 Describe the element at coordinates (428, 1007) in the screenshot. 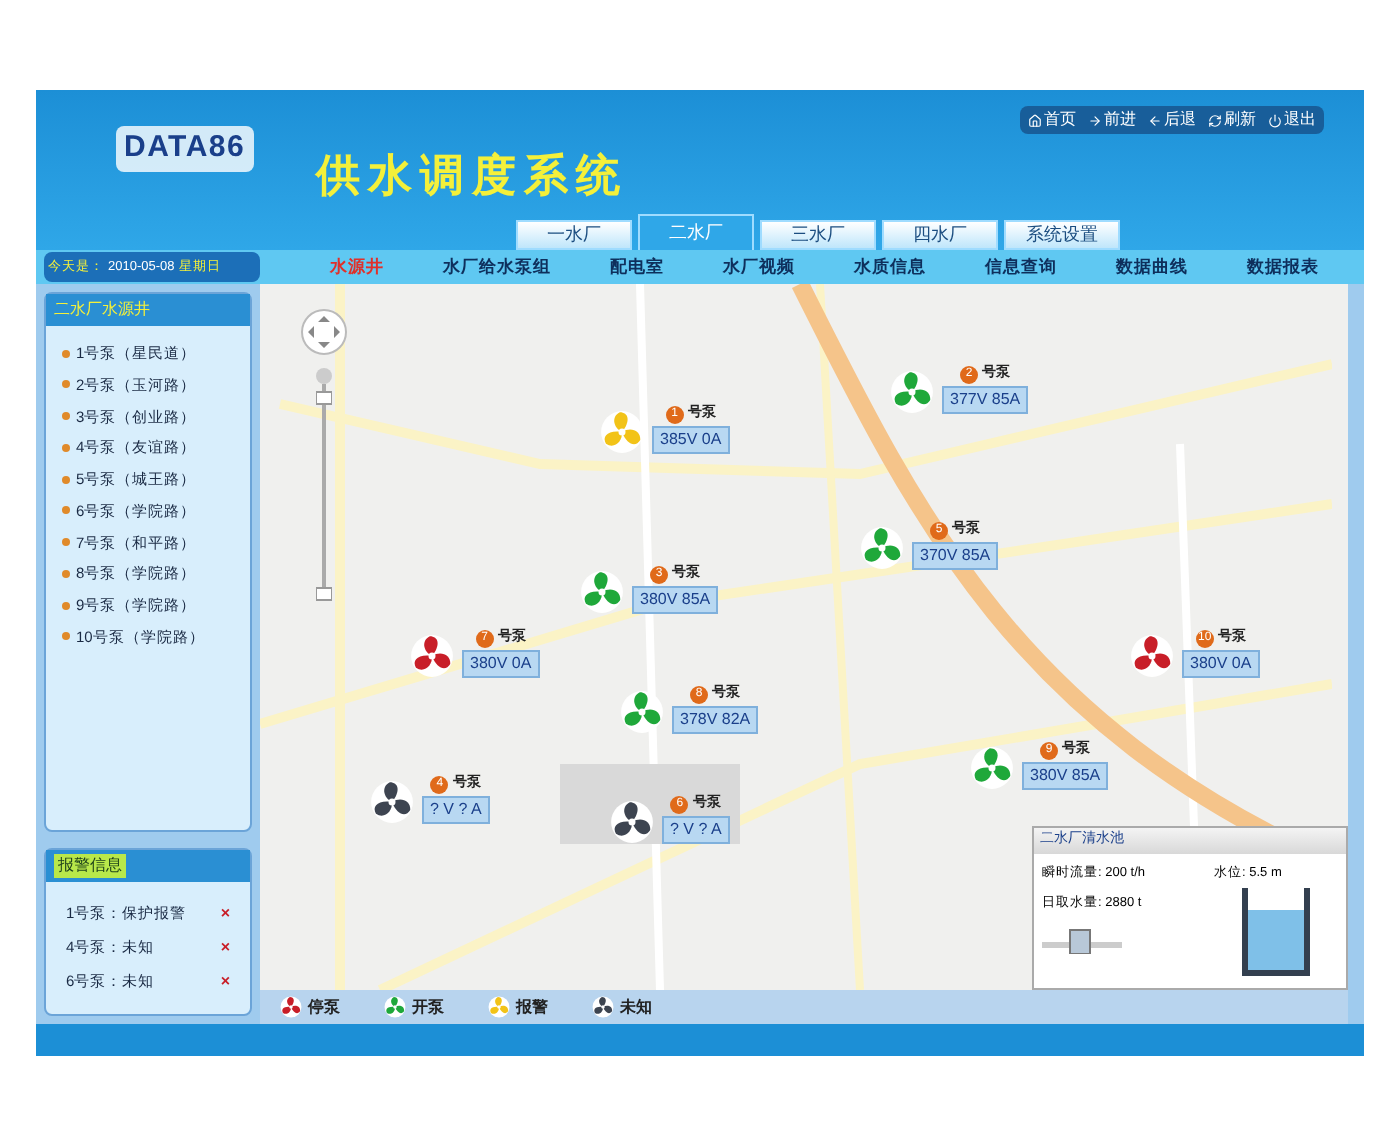

I see `legend-label: 开泵` at that location.